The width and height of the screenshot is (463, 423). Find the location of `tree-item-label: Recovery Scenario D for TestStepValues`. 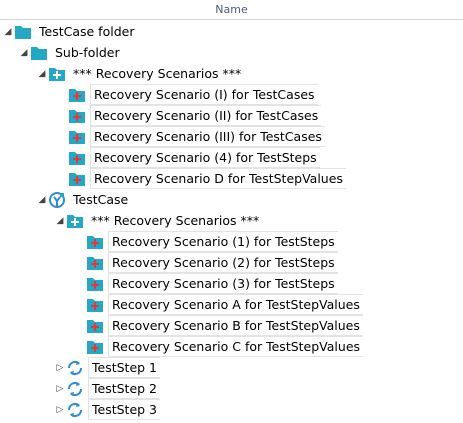

tree-item-label: Recovery Scenario D for TestStepValues is located at coordinates (218, 178).